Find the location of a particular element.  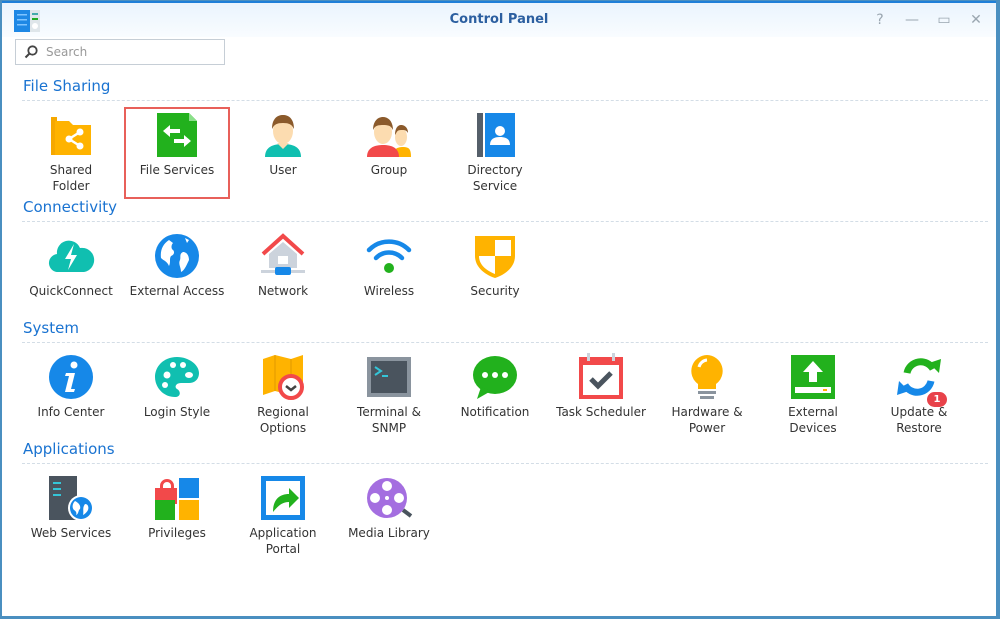

item-label: Privileges is located at coordinates (177, 533).